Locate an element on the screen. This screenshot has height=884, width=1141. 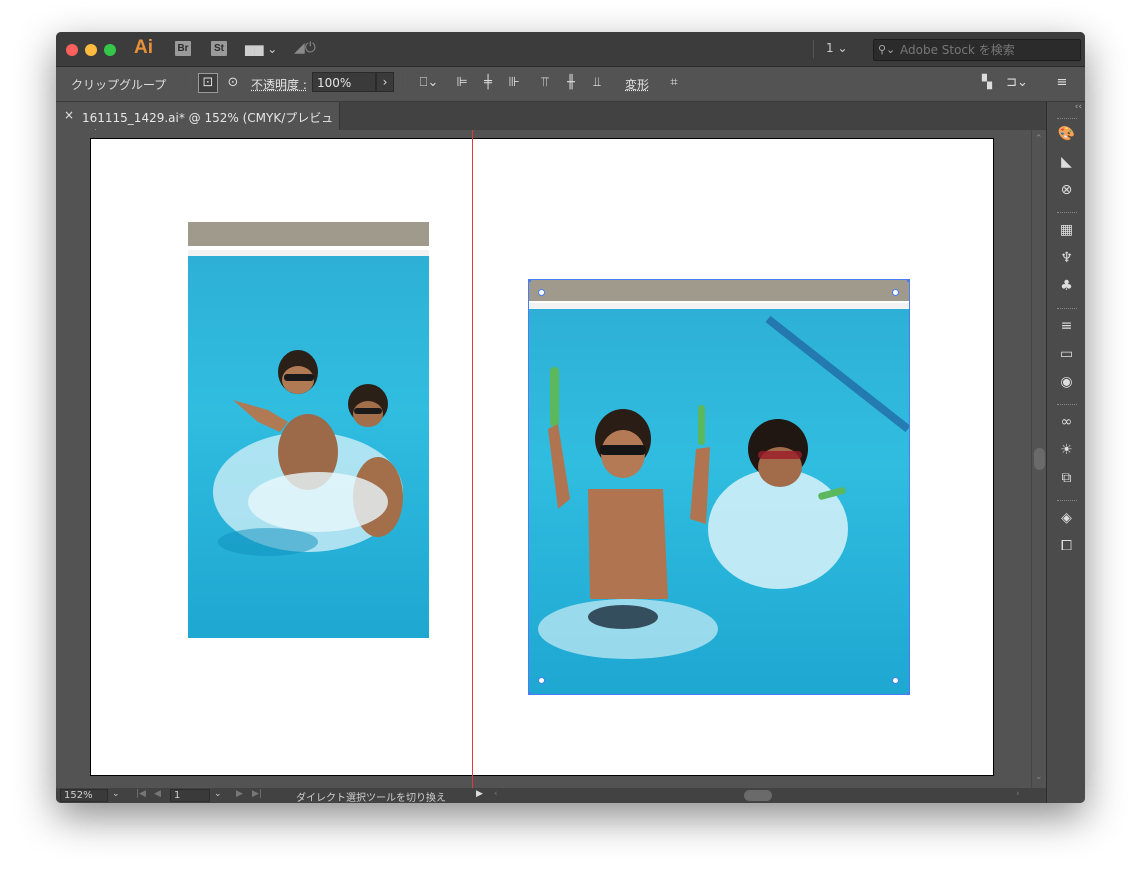
gpu-performance-icon: ◢⏻ is located at coordinates (305, 48).